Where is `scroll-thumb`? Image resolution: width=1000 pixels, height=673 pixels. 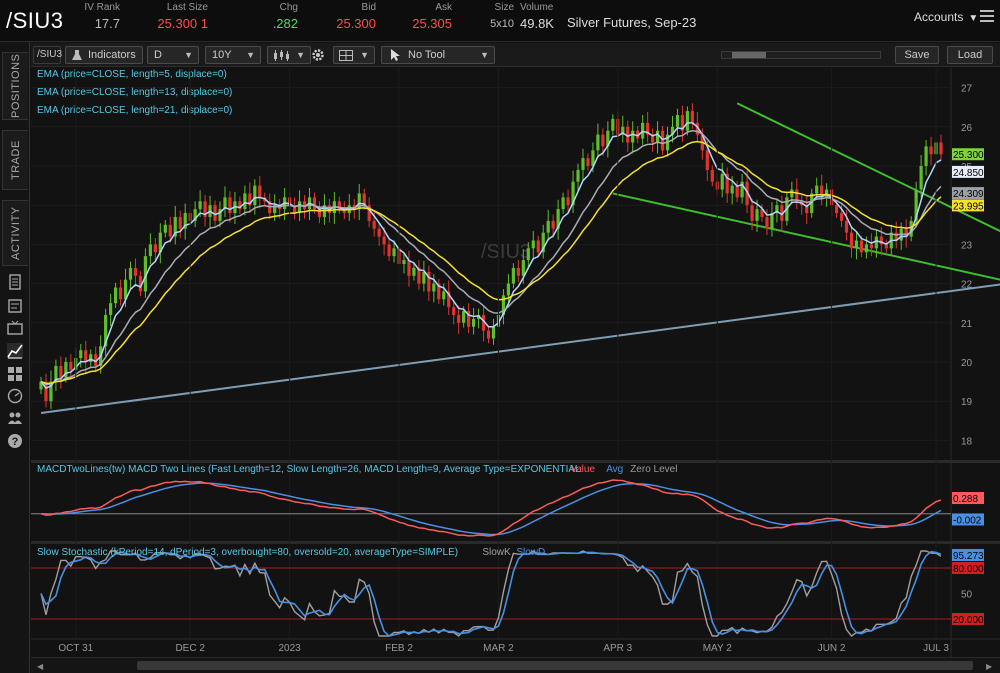 scroll-thumb is located at coordinates (555, 665).